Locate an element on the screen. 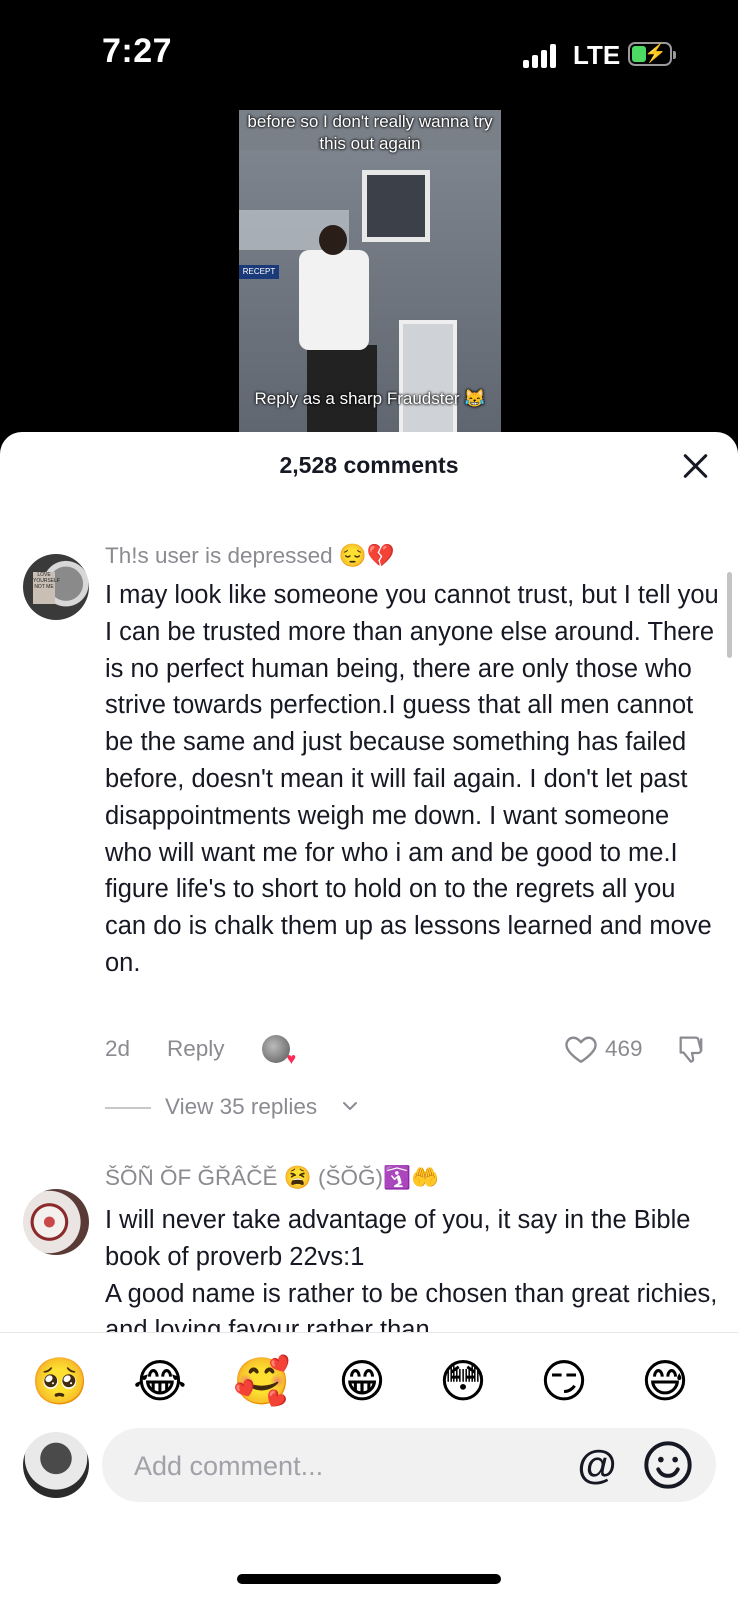  scrollbar is located at coordinates (729, 615).